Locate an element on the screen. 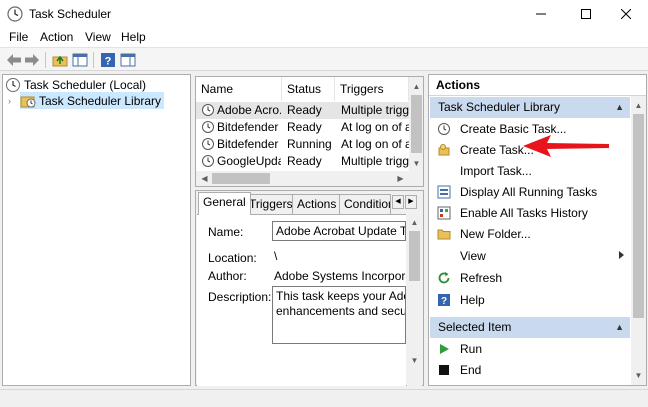 This screenshot has height=407, width=648. section-header-library: Task Scheduler Library ▲ is located at coordinates (530, 107).